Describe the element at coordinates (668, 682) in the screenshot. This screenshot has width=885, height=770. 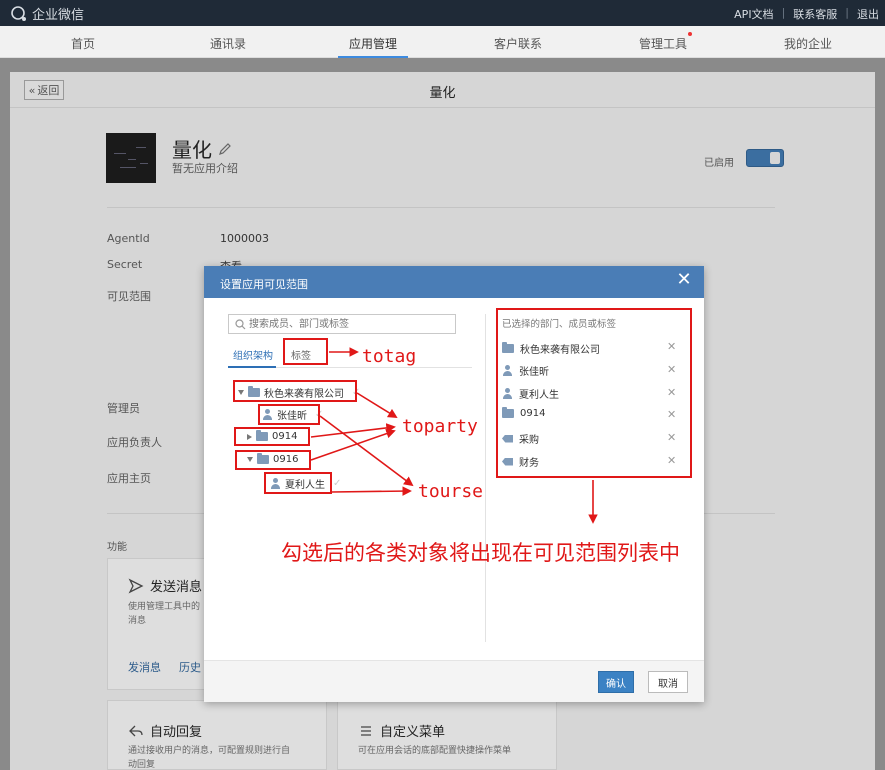
I see `cancel-button: 取消` at that location.